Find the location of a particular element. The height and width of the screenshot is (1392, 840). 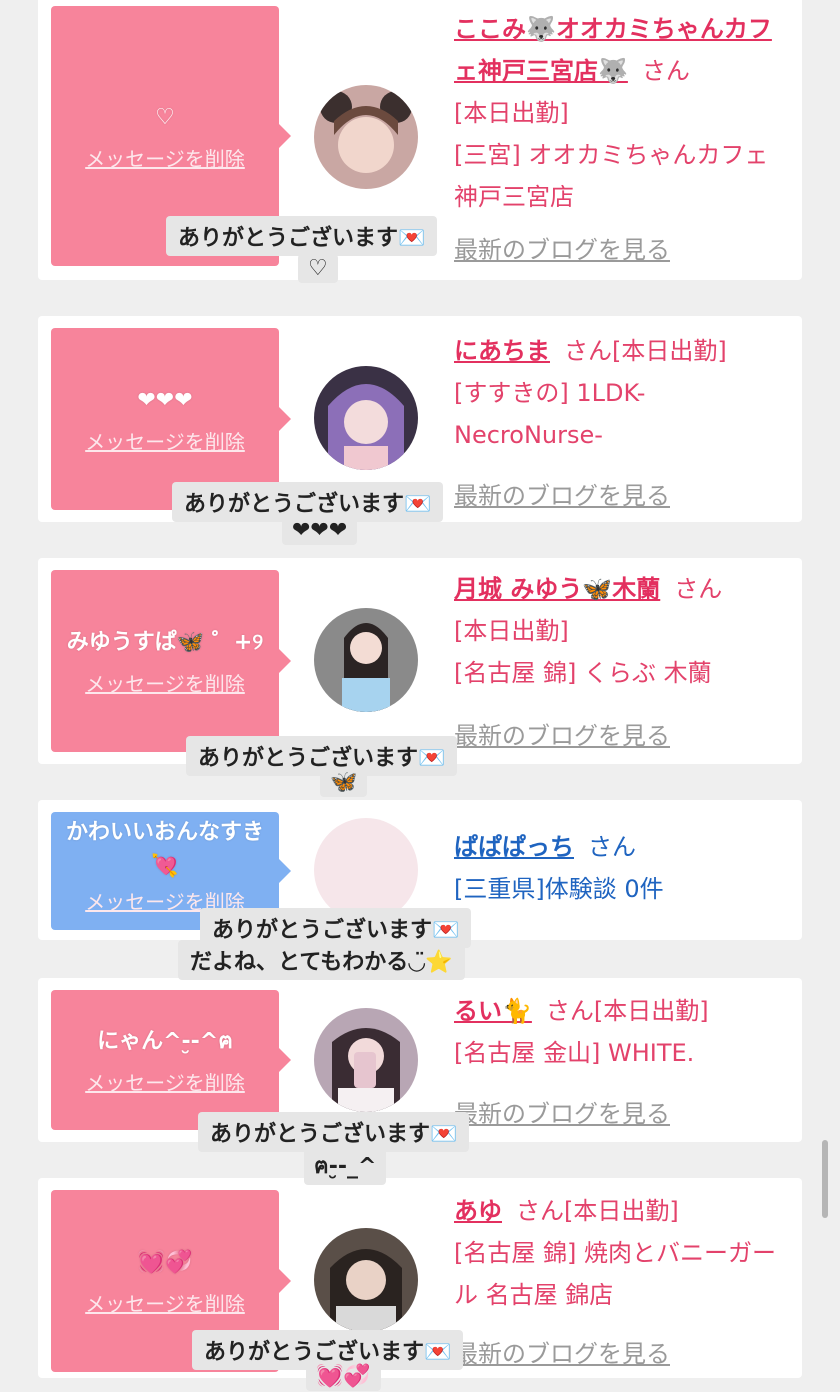

scrollbar is located at coordinates (825, 1179).